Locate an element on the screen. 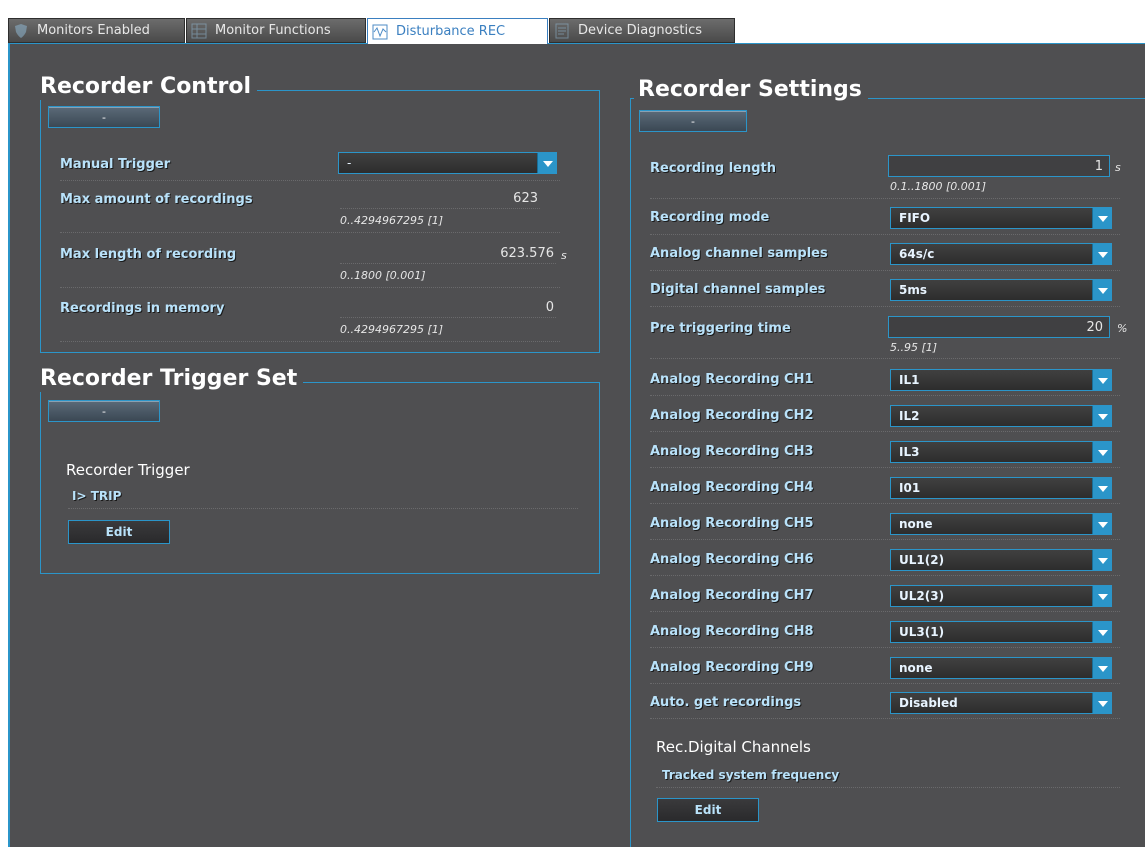 This screenshot has height=847, width=1145. recording-length-label: Recording length is located at coordinates (713, 168).